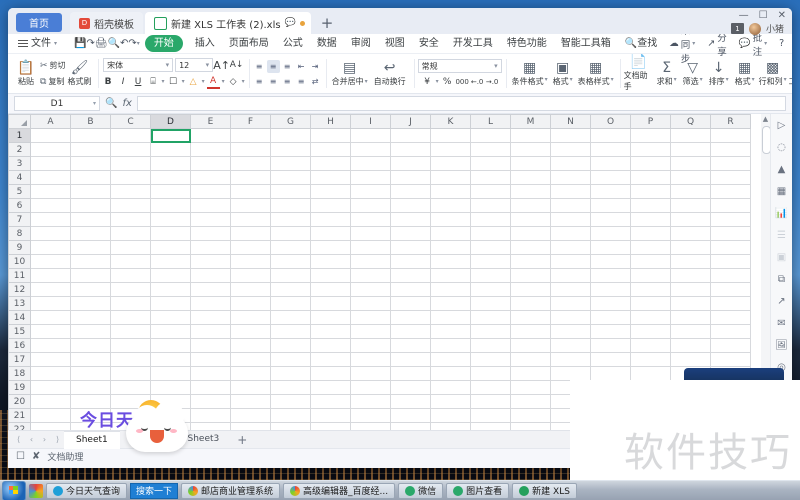  I want to click on cell-L14, so click(490, 317).